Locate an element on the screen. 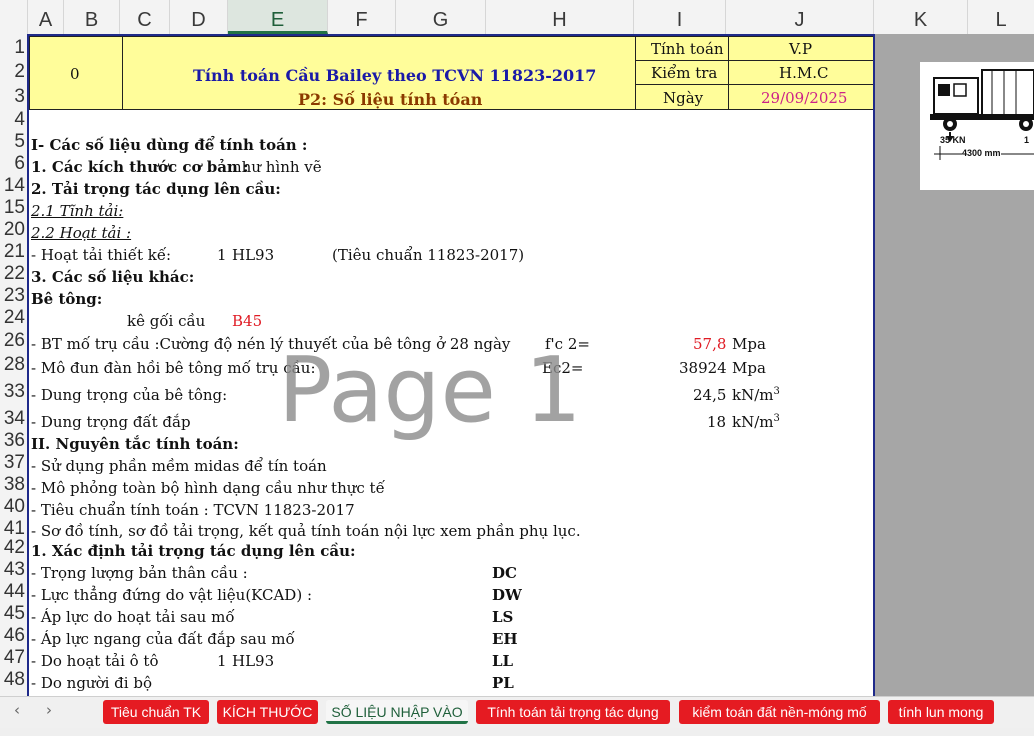 The width and height of the screenshot is (1034, 736). value-cell: V.P is located at coordinates (800, 48).